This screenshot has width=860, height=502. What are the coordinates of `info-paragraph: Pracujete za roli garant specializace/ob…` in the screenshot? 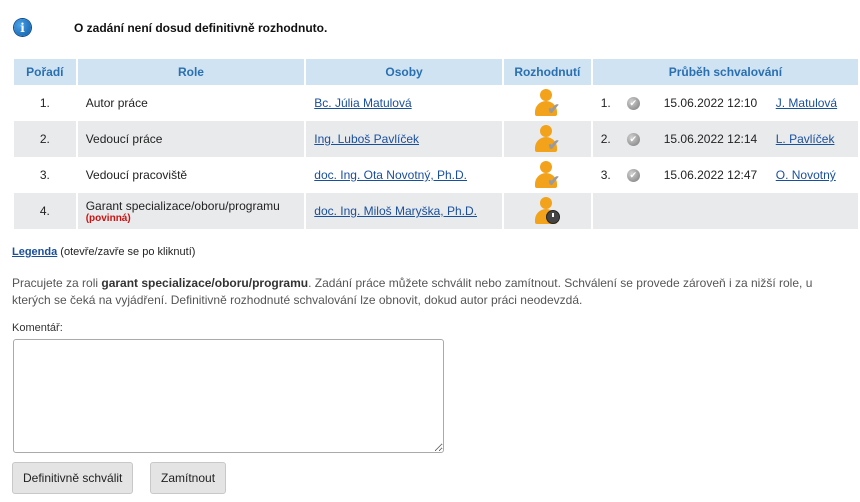 It's located at (422, 292).